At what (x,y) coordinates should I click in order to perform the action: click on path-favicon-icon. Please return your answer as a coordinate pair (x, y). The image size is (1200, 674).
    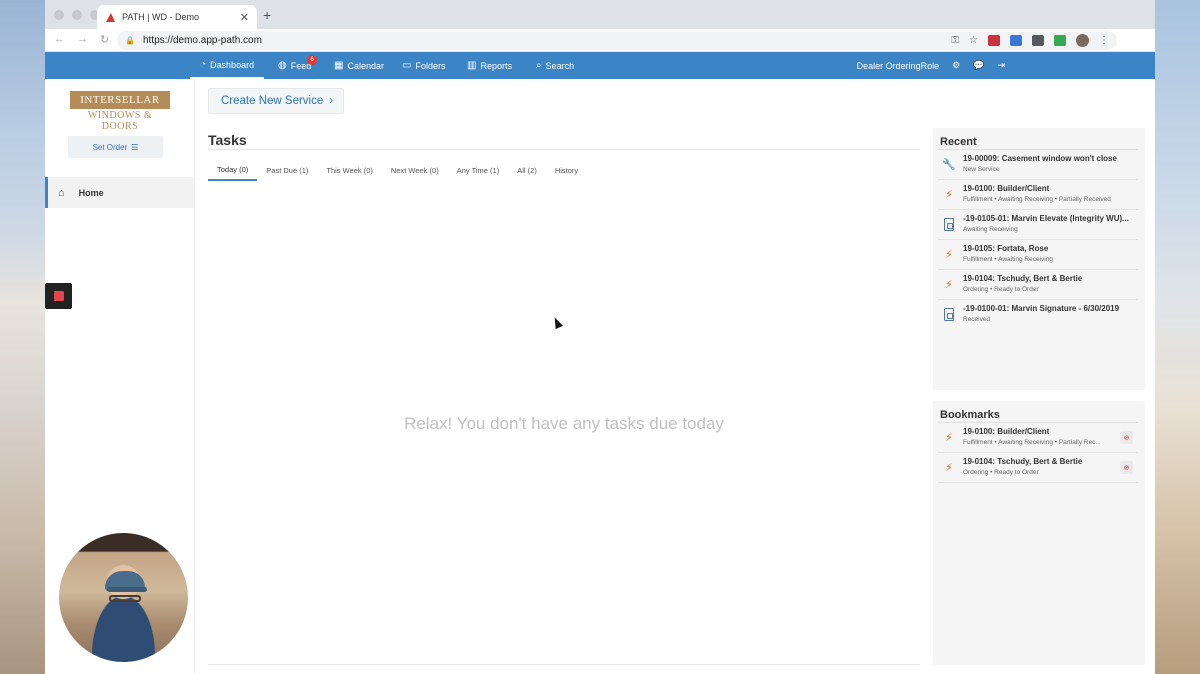
    Looking at the image, I should click on (110, 17).